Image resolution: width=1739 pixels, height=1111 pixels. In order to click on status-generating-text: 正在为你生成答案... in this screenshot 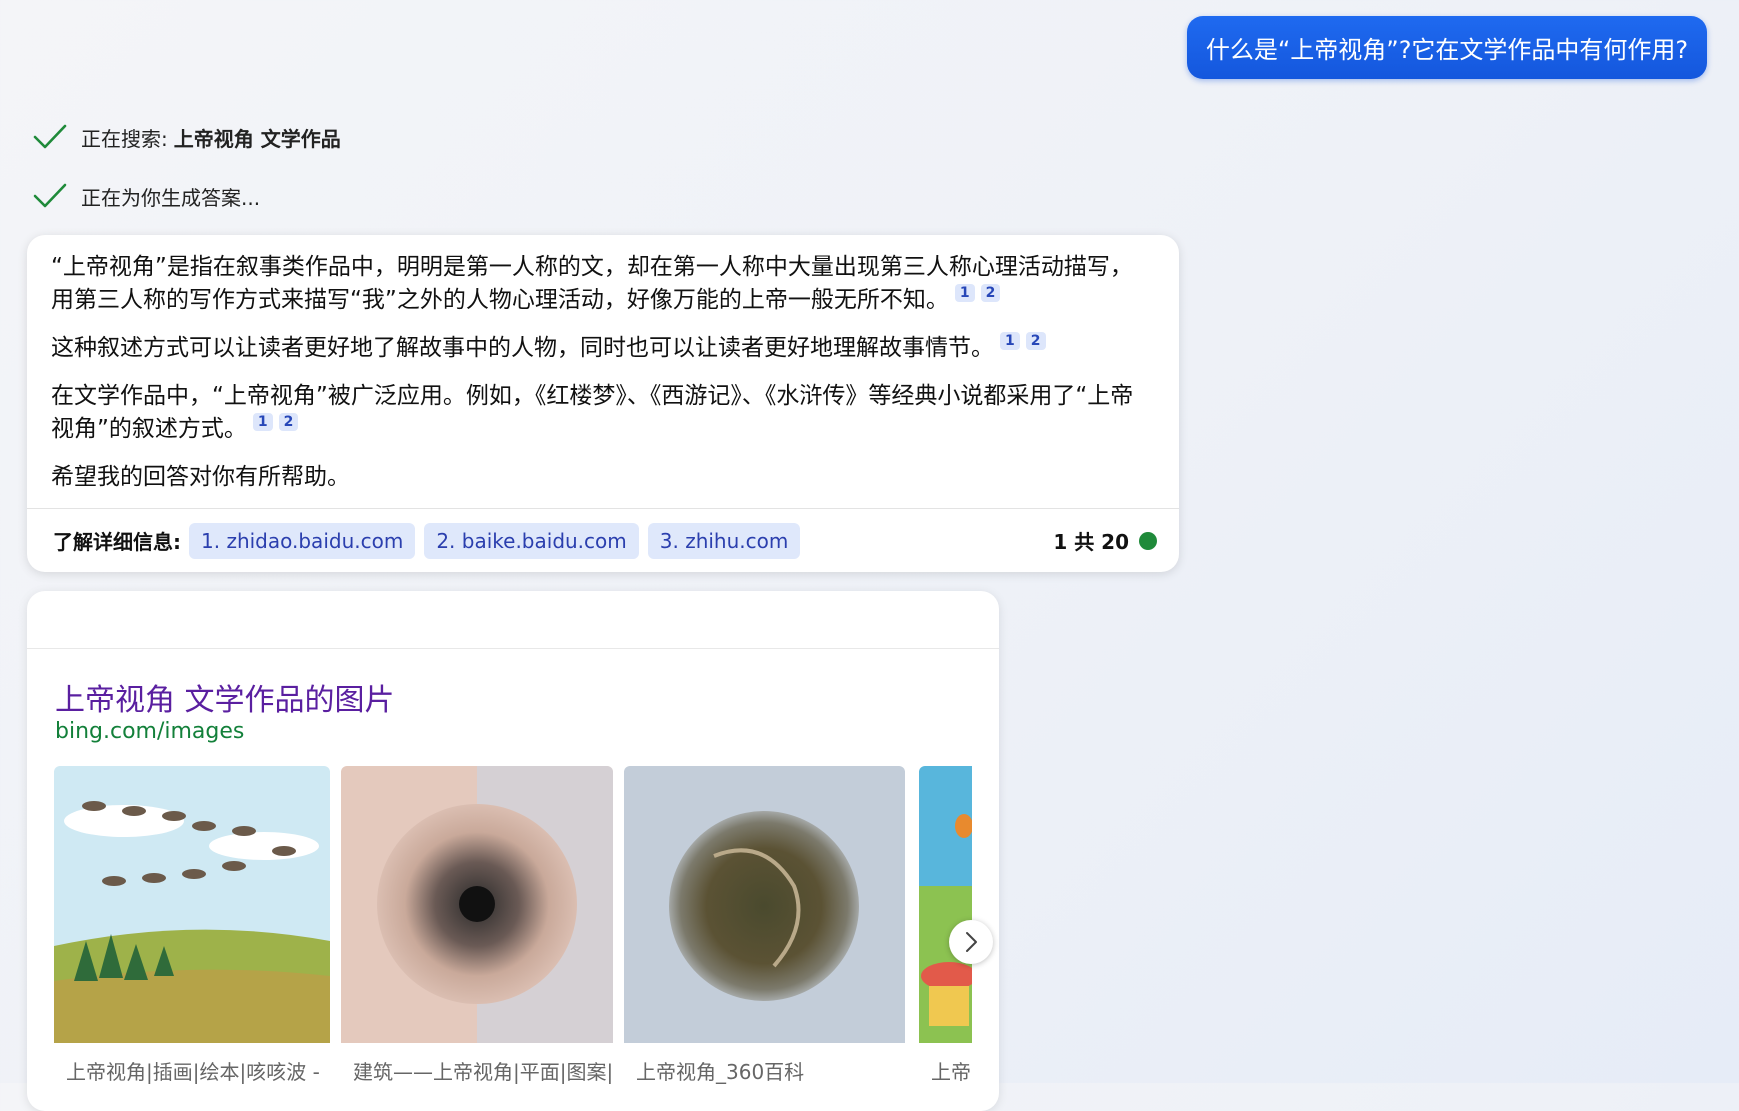, I will do `click(171, 197)`.